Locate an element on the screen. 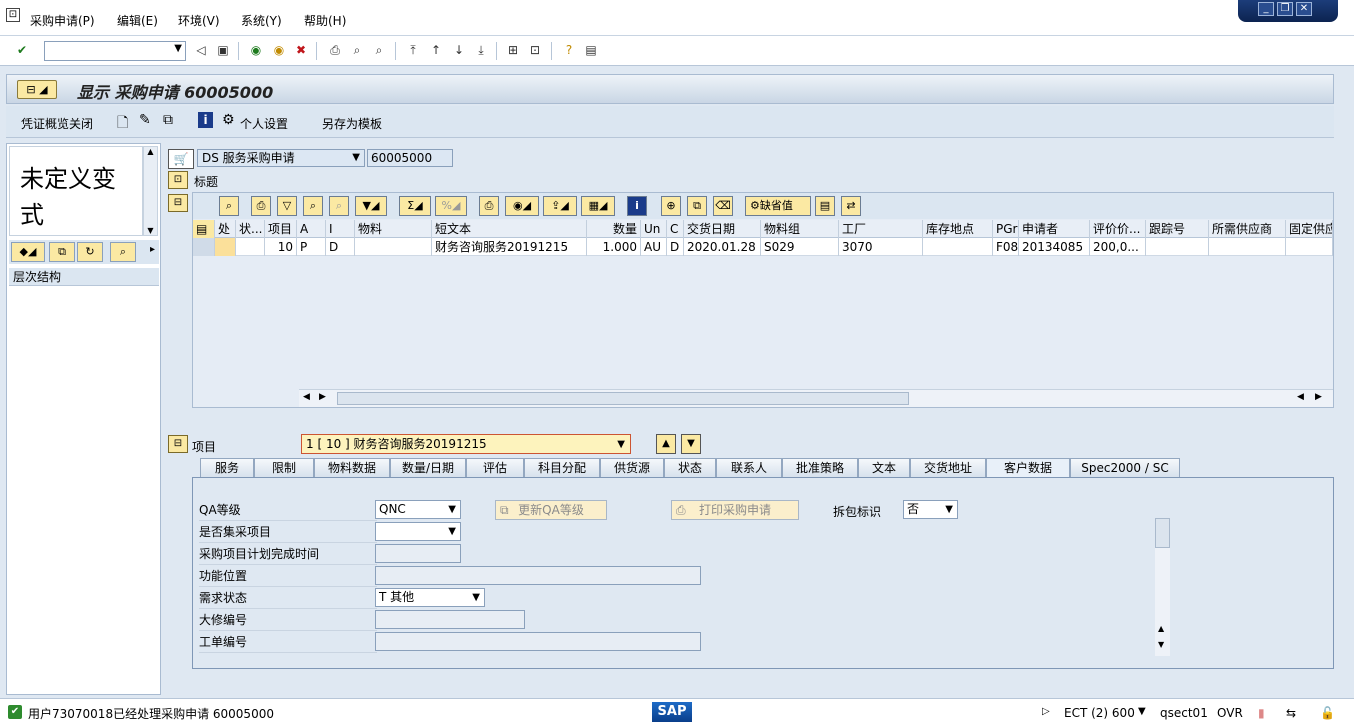 The height and width of the screenshot is (725, 1354). column-header: 交货日期 is located at coordinates (722, 229).